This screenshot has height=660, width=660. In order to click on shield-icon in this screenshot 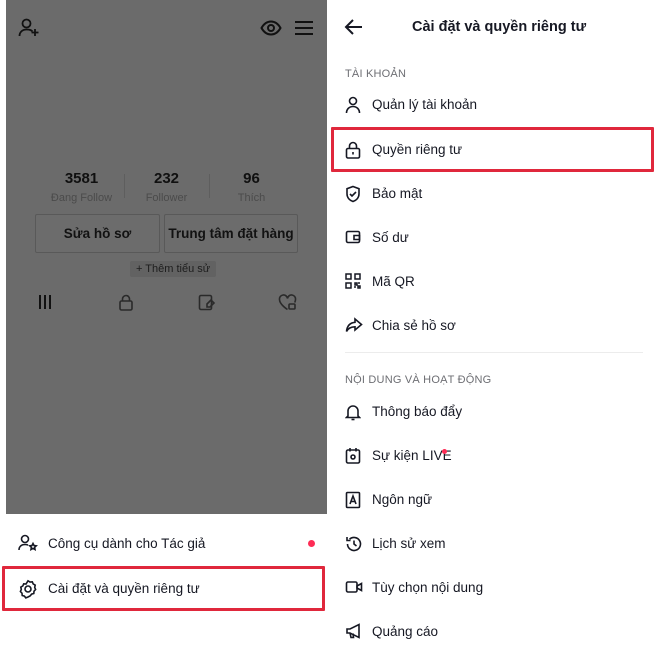, I will do `click(353, 196)`.